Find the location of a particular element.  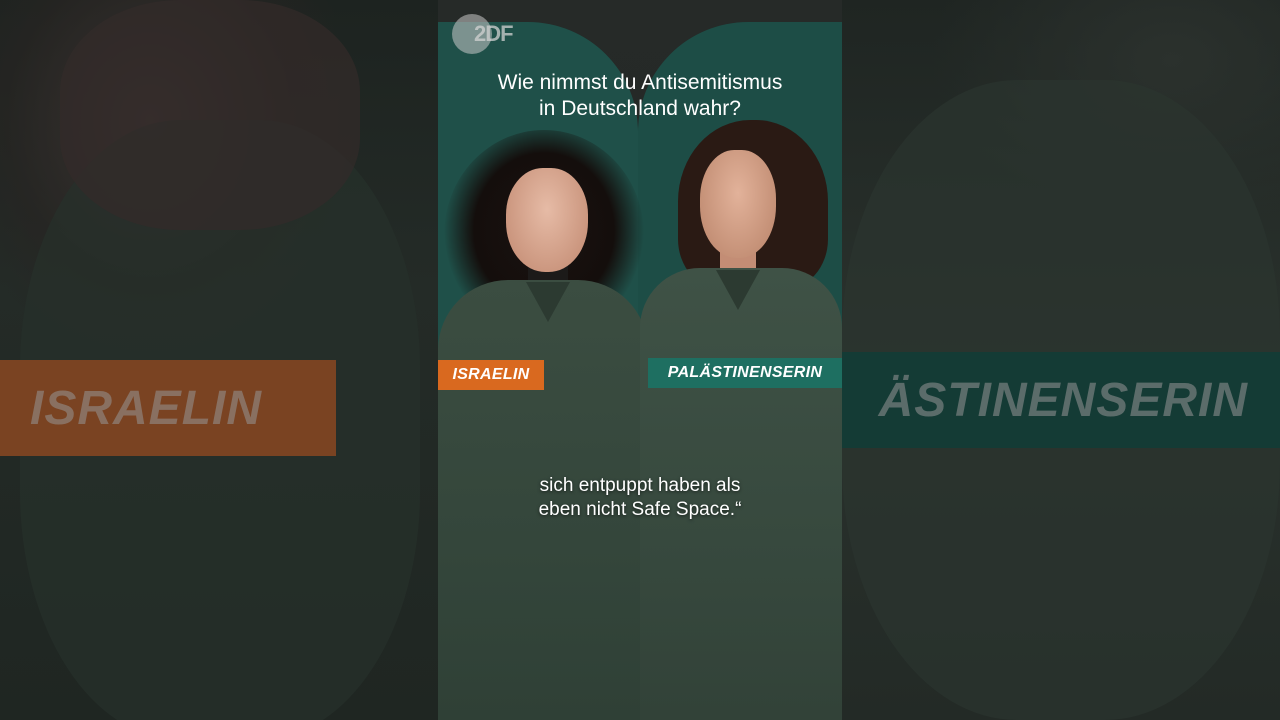

question-line-2: in Deutschland wahr? is located at coordinates (640, 108).